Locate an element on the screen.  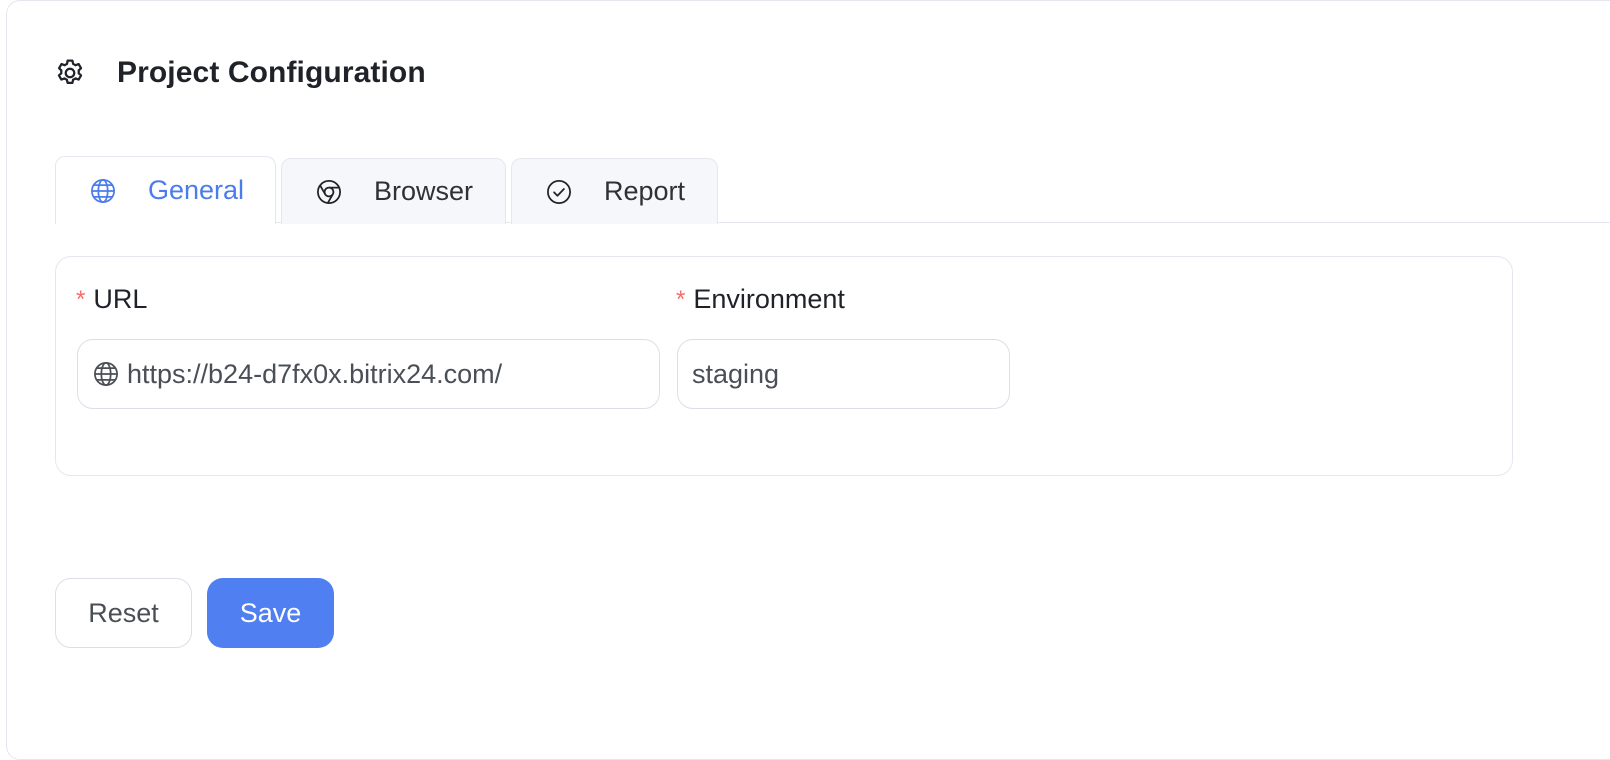
tab-browser: Browser is located at coordinates (393, 191).